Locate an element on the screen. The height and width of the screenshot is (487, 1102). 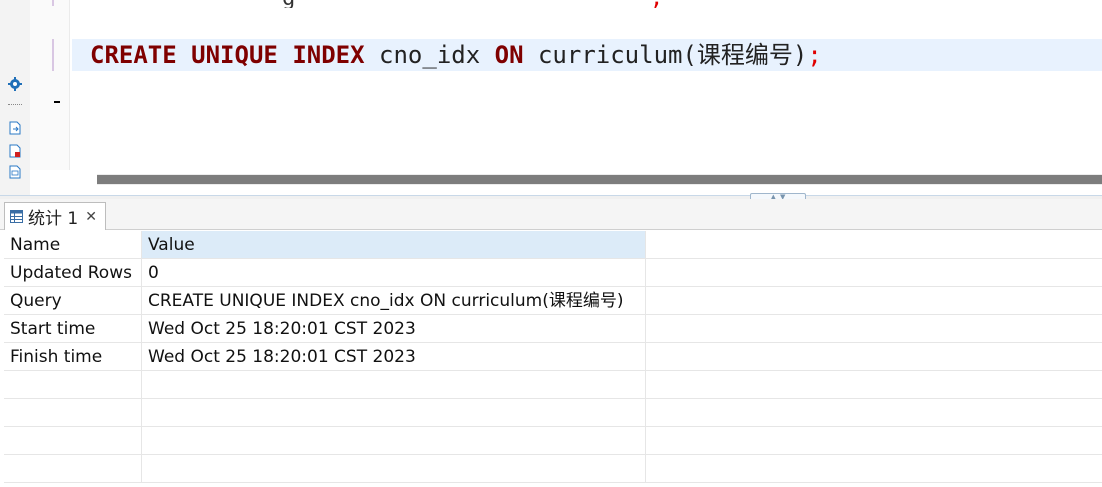
row-name-cell: Updated Rows is located at coordinates (73, 273).